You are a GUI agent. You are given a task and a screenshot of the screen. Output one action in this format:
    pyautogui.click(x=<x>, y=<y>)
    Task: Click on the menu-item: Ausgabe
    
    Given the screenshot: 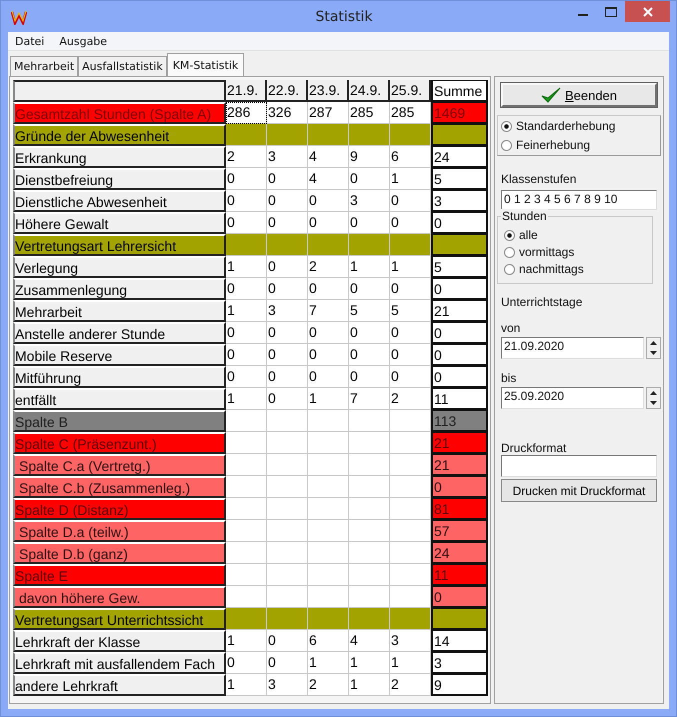 What is the action you would take?
    pyautogui.click(x=84, y=41)
    